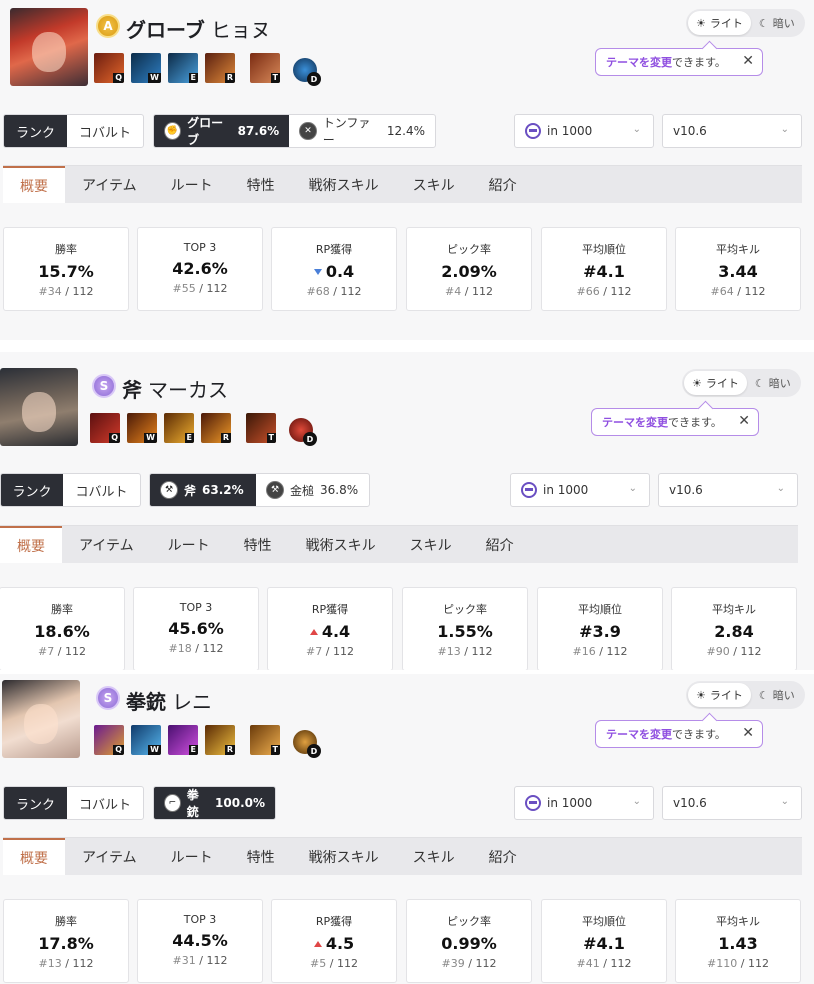  Describe the element at coordinates (334, 941) in the screenshot. I see `stat-rp-gain: RP獲得 4.5 #5 / 112` at that location.